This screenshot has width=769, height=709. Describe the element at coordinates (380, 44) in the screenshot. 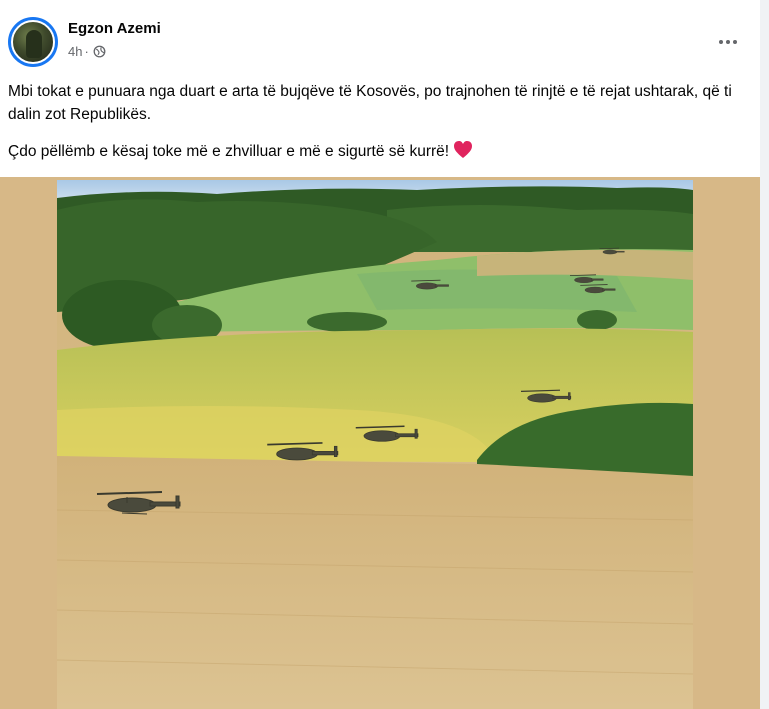

I see `post-header: Egzon Azemi 4h ·` at that location.